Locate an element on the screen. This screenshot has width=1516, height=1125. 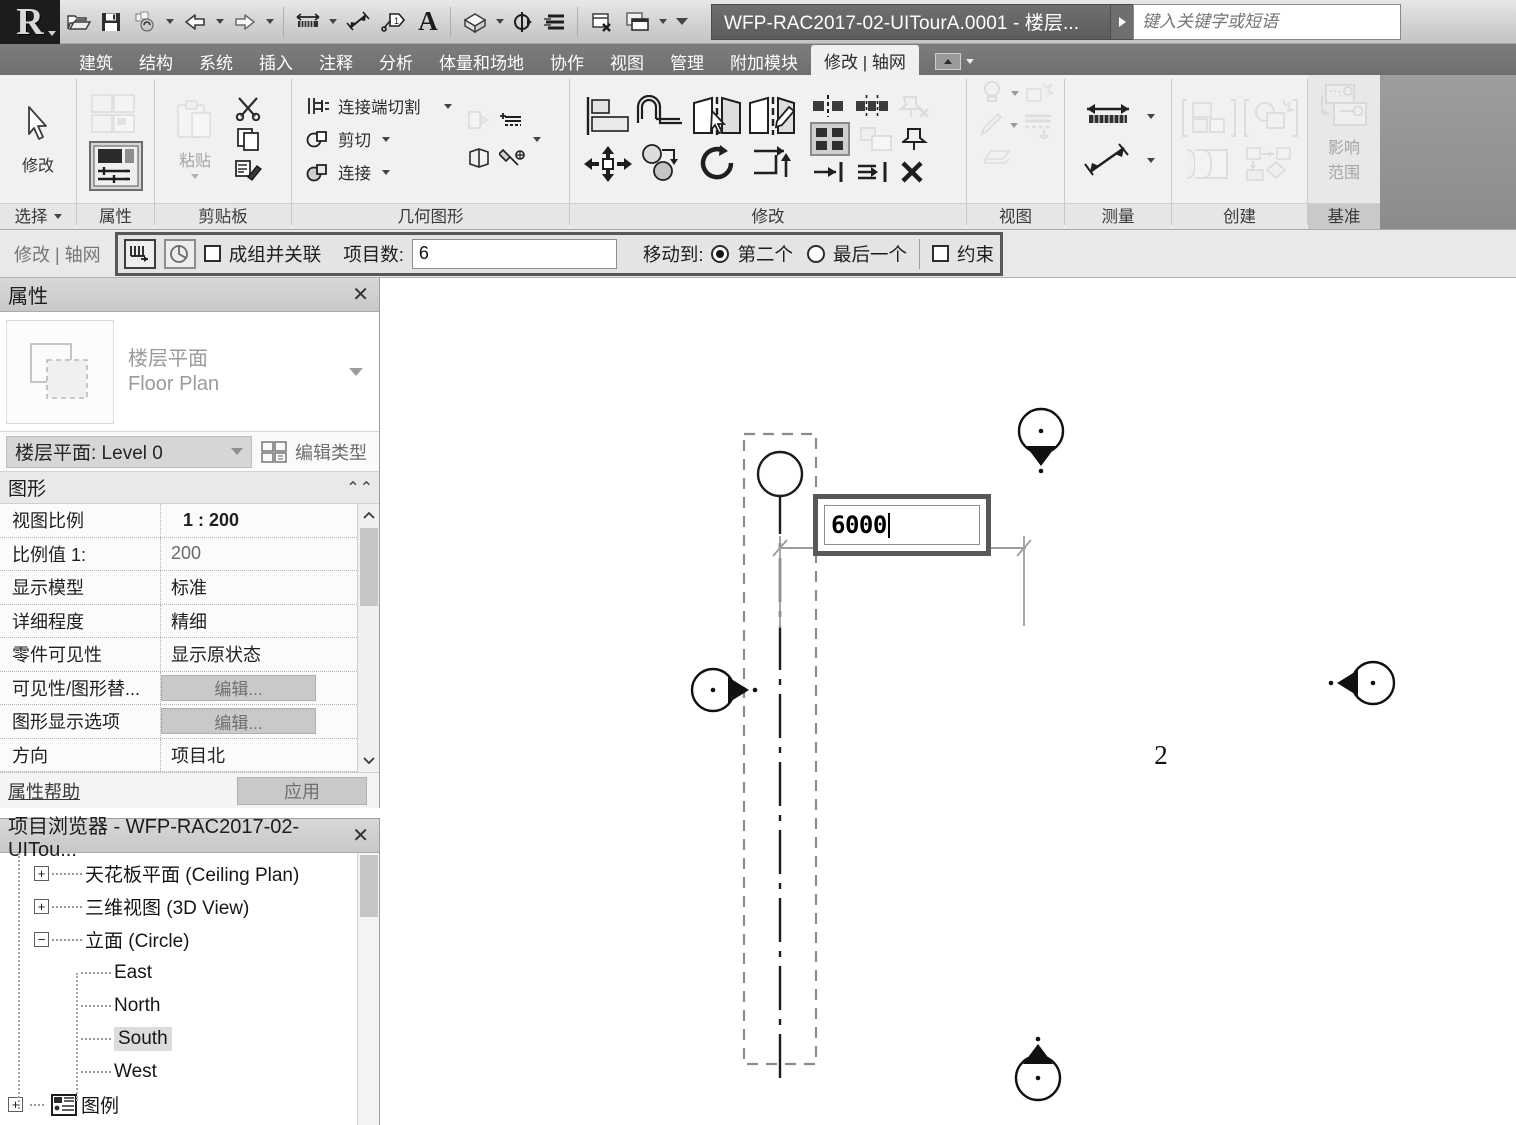
unpin-icon is located at coordinates (914, 106).